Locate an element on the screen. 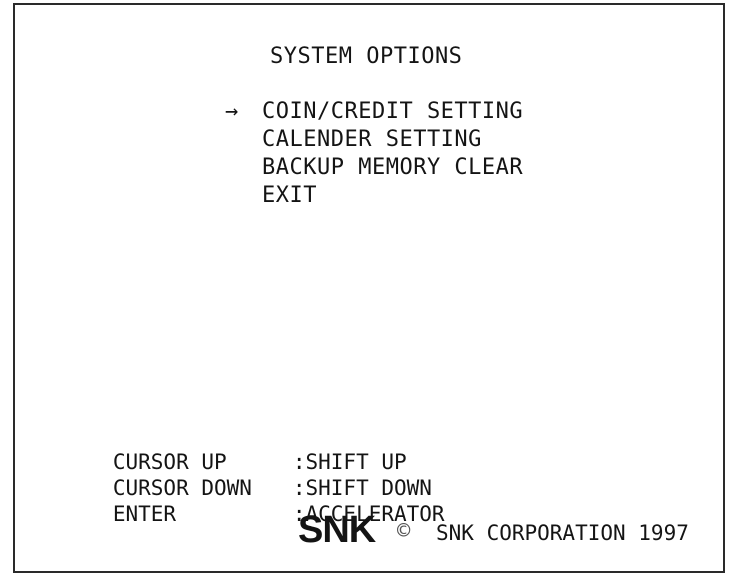  copyright-icon: © is located at coordinates (404, 531).